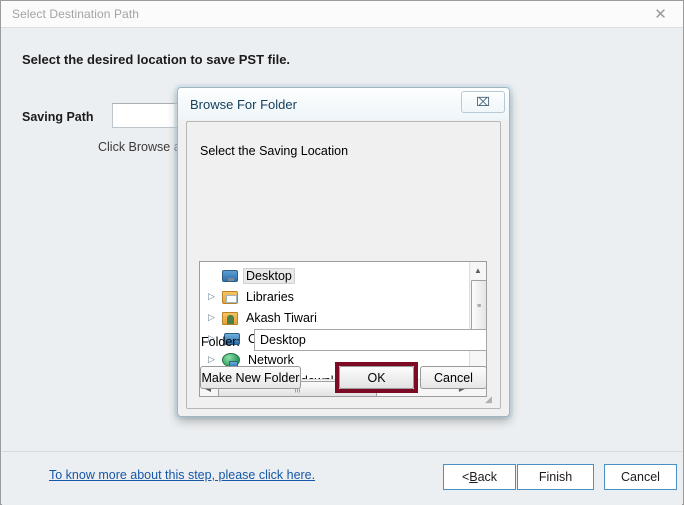 The width and height of the screenshot is (684, 505). I want to click on wizard-titlebar: Select Destination Path ✕, so click(342, 14).